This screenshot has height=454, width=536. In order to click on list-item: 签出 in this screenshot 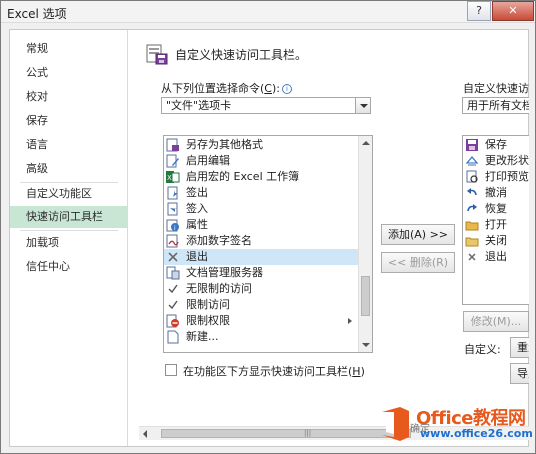, I will do `click(261, 193)`.